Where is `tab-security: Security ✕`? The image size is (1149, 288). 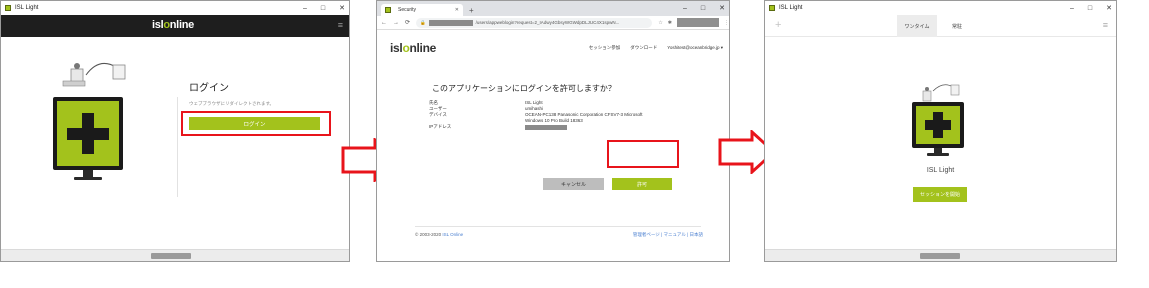 tab-security: Security ✕ is located at coordinates (422, 10).